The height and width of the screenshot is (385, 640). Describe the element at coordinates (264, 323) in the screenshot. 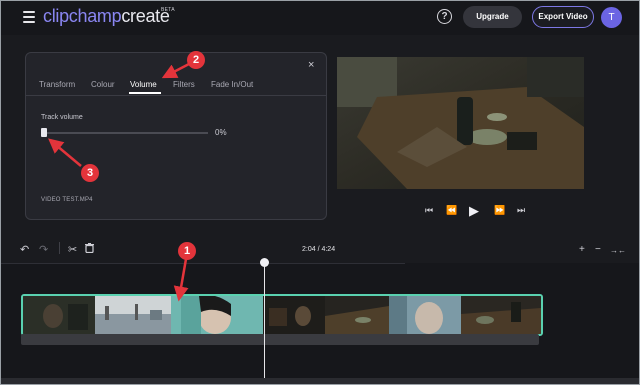

I see `playhead-line` at that location.